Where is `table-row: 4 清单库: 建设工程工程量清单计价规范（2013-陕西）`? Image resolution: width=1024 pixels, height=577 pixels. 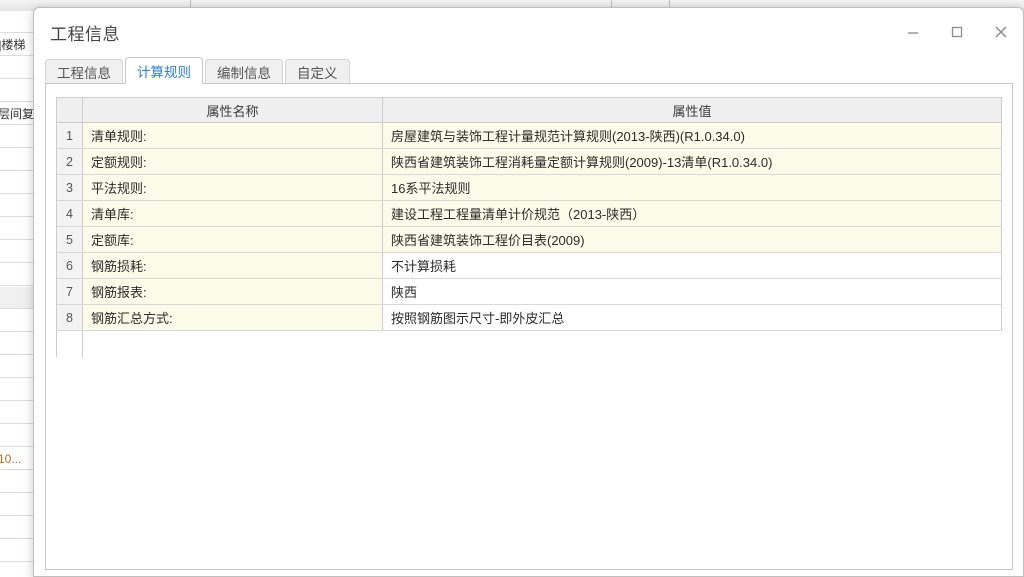 table-row: 4 清单库: 建设工程工程量清单计价规范（2013-陕西） is located at coordinates (529, 214).